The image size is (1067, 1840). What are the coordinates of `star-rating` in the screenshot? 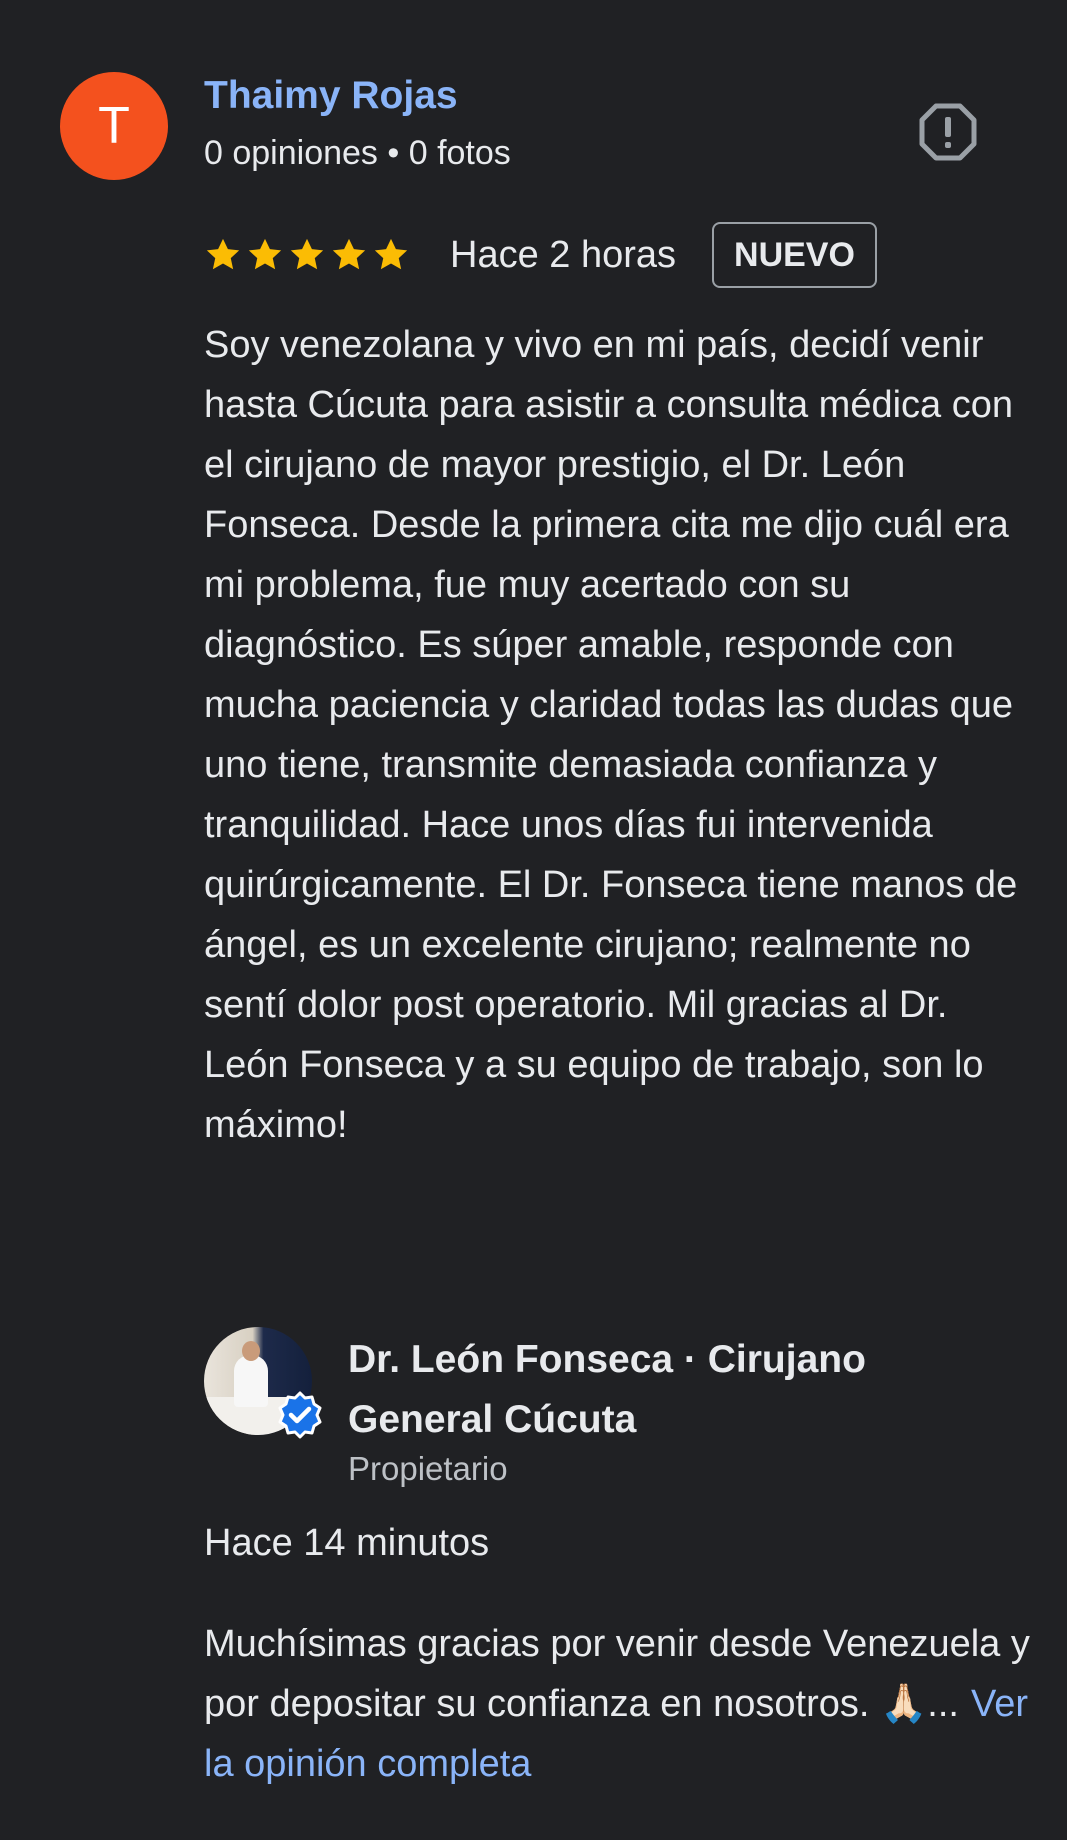 It's located at (309, 255).